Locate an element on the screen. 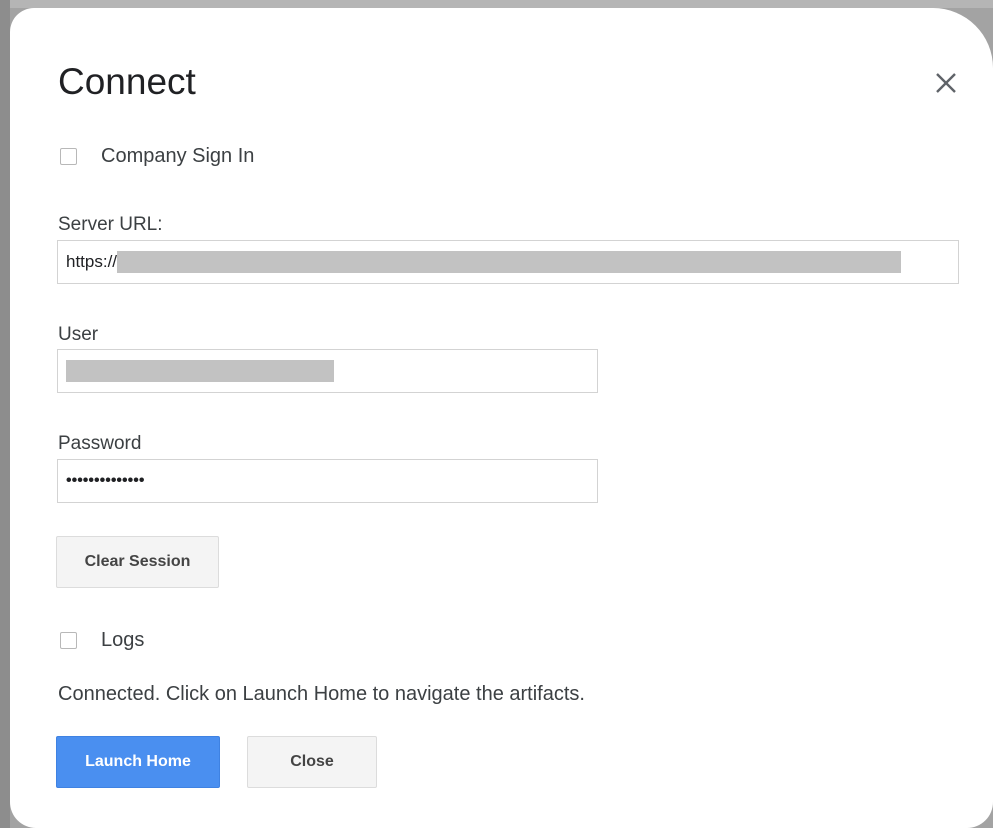 This screenshot has height=828, width=993. password-value: •••••••••••••• is located at coordinates (105, 480).